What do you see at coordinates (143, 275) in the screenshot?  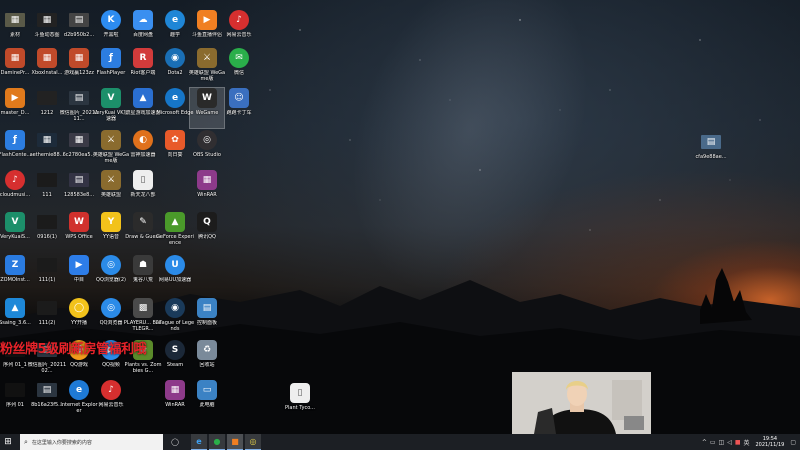 I see `desktop-icon-item-48: ☗ 鬼谷八荒` at bounding box center [143, 275].